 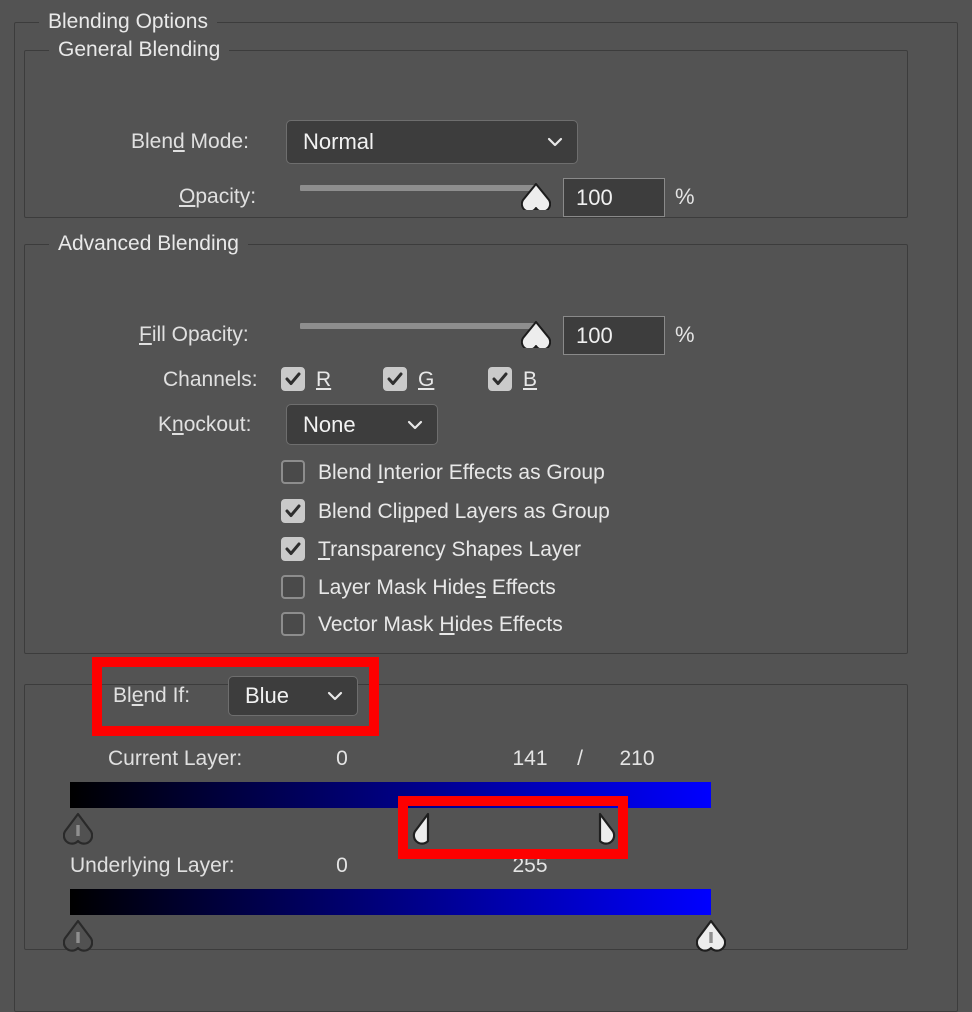 I want to click on opacity-input: 100, so click(x=614, y=197).